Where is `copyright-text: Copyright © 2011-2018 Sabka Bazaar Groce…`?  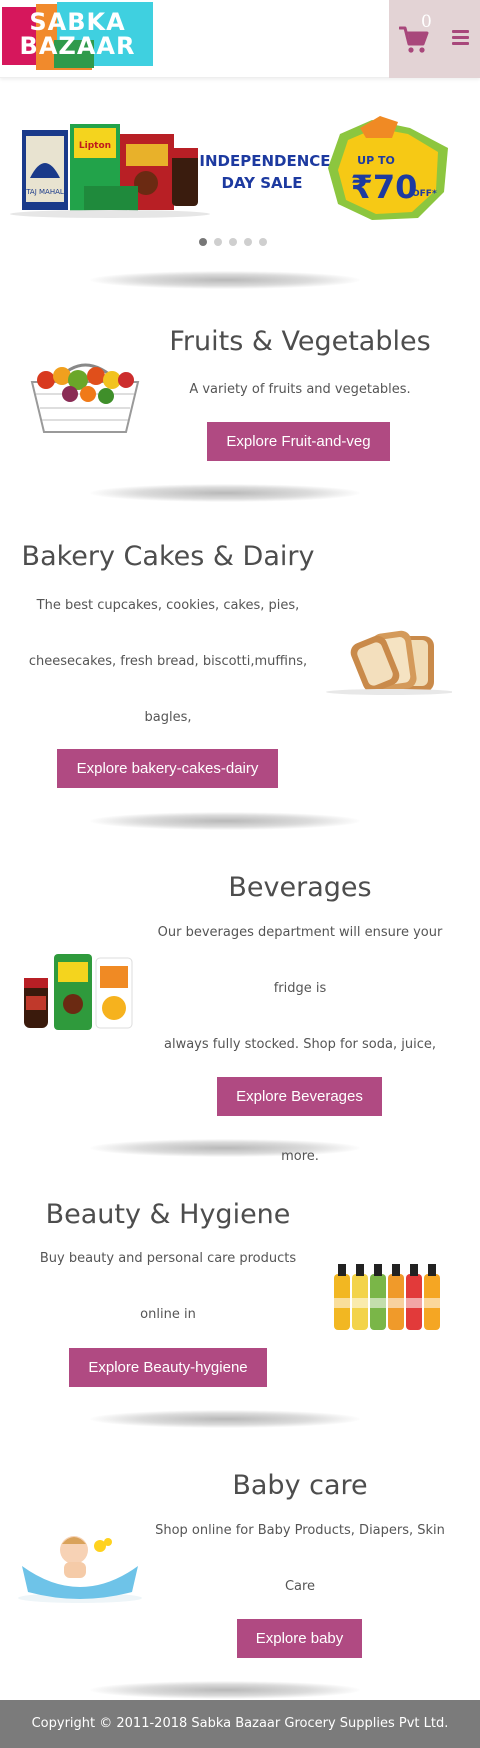 copyright-text: Copyright © 2011-2018 Sabka Bazaar Groce… is located at coordinates (240, 1723).